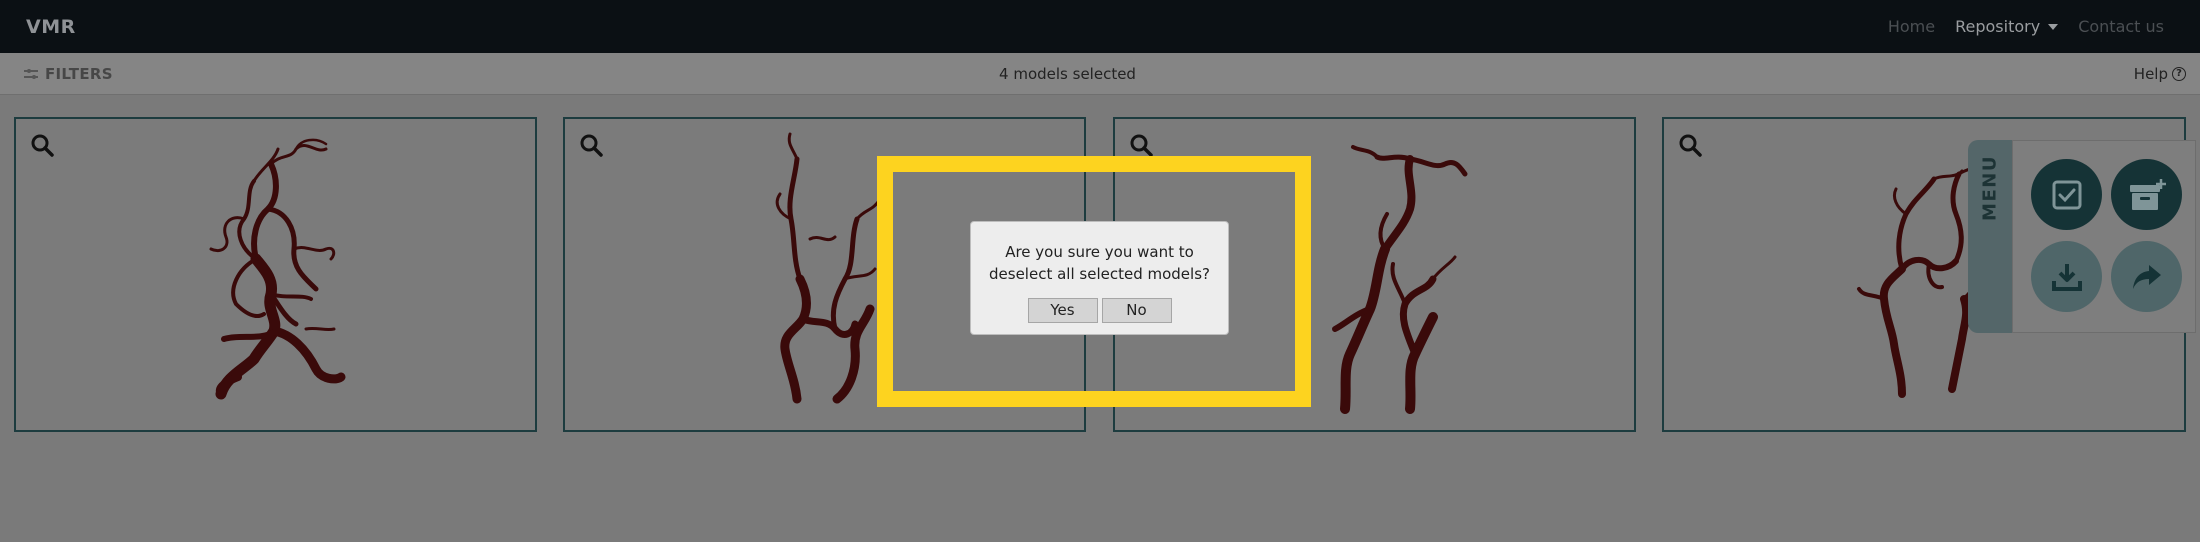 This screenshot has height=542, width=2200. I want to click on help-button: Help ?, so click(2160, 74).